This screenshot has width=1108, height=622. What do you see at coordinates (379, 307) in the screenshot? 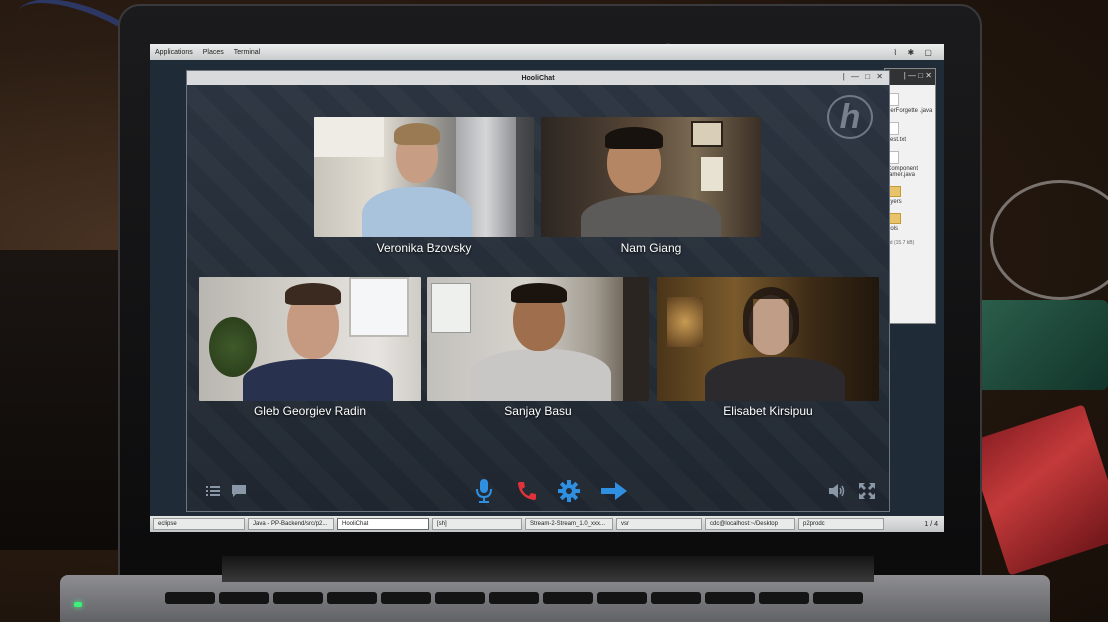
I see `window` at bounding box center [379, 307].